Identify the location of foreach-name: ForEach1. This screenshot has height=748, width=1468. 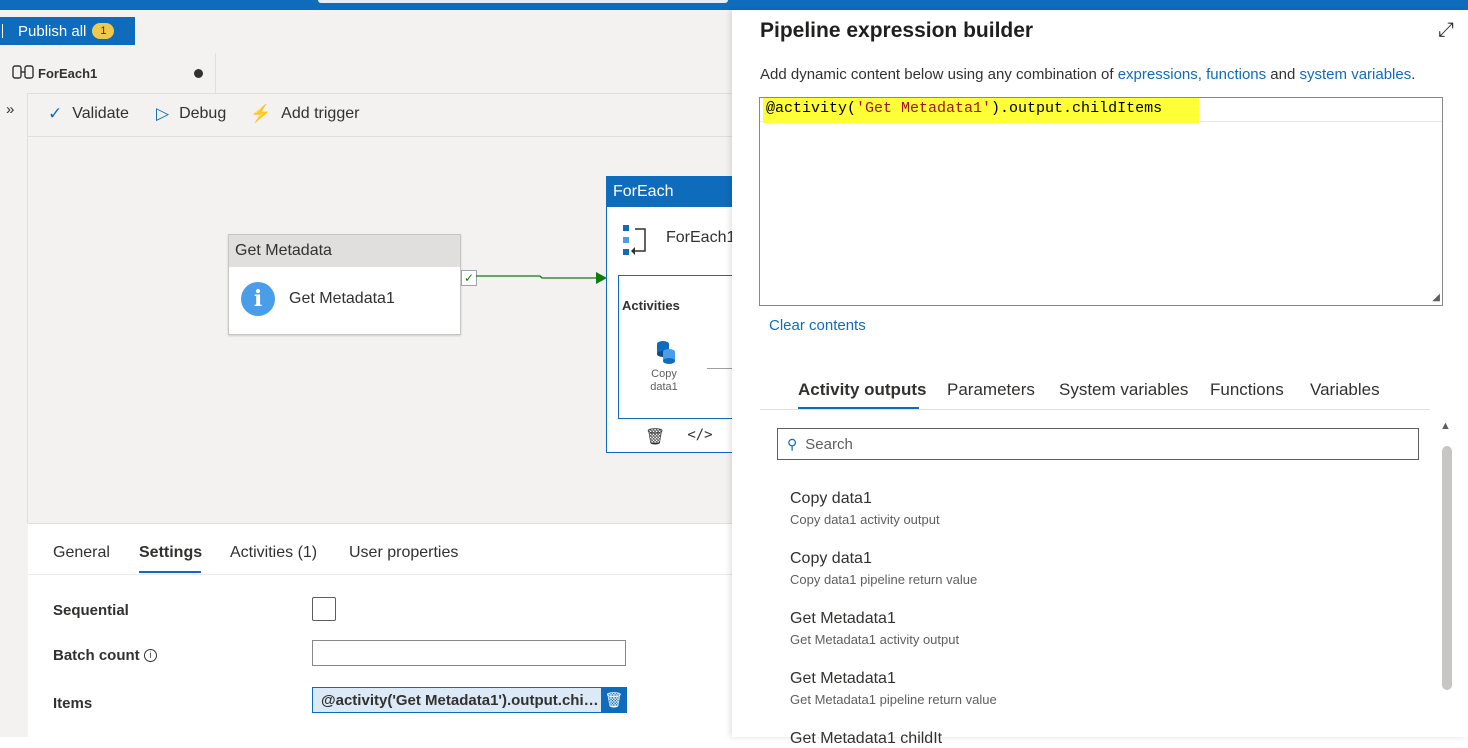
(701, 237).